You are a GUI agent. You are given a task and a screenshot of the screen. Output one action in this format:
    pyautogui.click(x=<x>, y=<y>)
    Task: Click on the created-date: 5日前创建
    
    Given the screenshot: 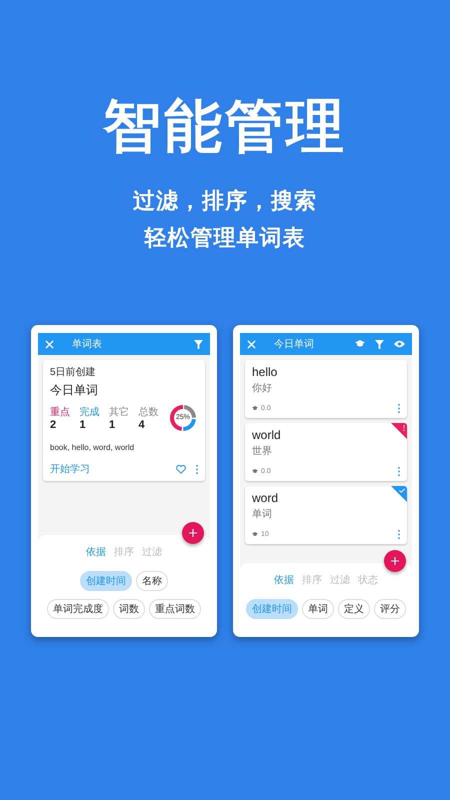 What is the action you would take?
    pyautogui.click(x=73, y=372)
    